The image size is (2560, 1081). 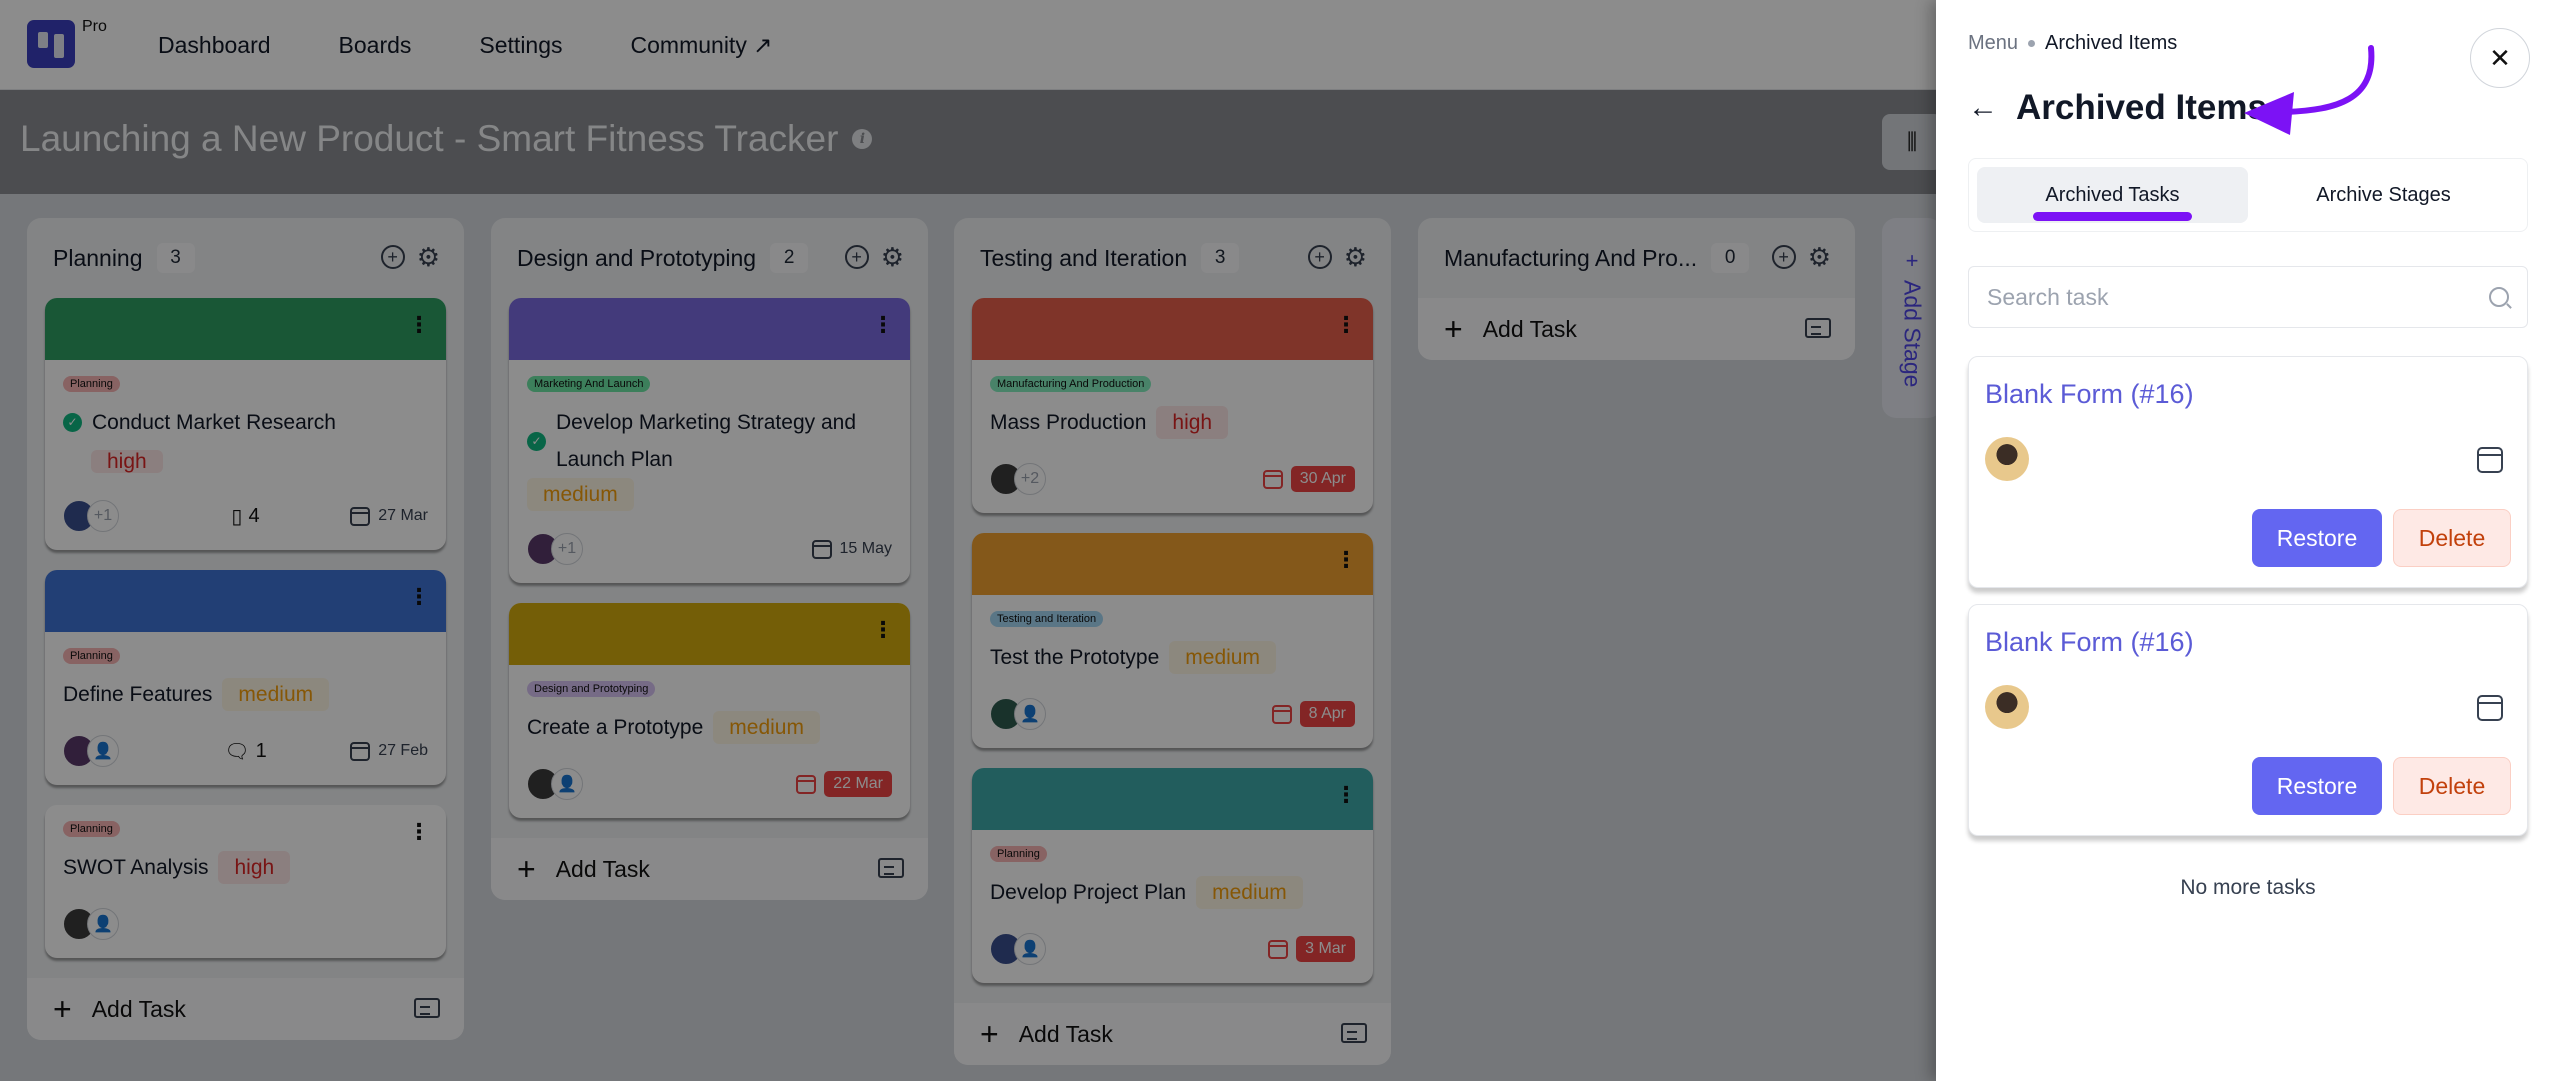 What do you see at coordinates (2111, 43) in the screenshot?
I see `breadcrumb-current: Archived Items` at bounding box center [2111, 43].